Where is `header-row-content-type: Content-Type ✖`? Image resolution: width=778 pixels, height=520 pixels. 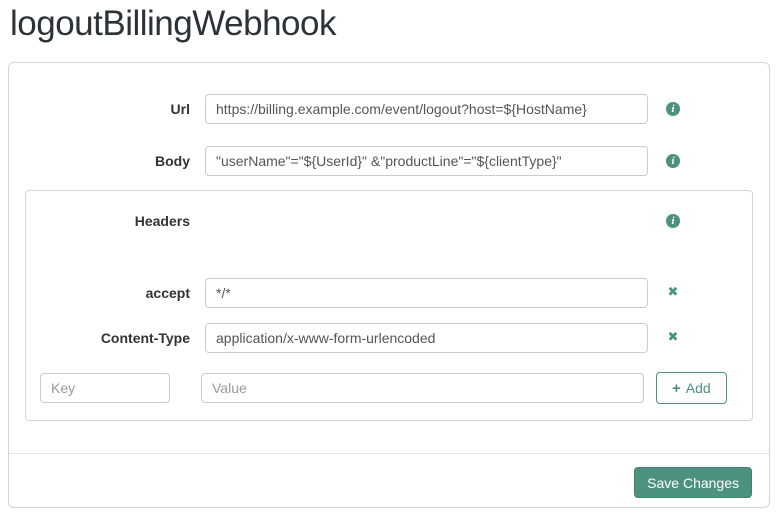 header-row-content-type: Content-Type ✖ is located at coordinates (389, 338).